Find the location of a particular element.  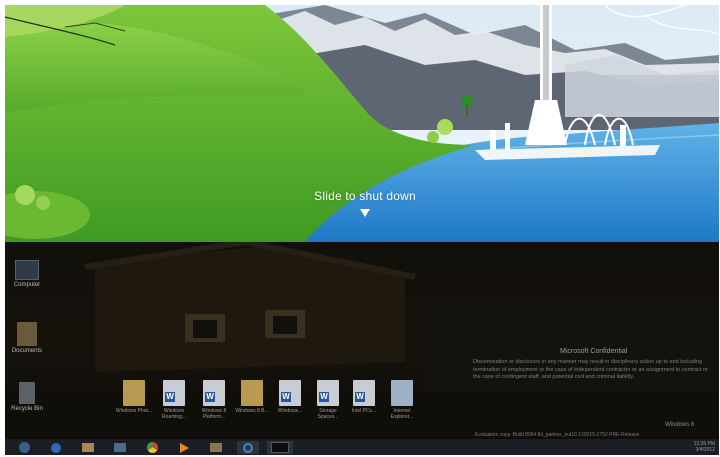

watermark-edition: Windows 8 is located at coordinates (680, 425).